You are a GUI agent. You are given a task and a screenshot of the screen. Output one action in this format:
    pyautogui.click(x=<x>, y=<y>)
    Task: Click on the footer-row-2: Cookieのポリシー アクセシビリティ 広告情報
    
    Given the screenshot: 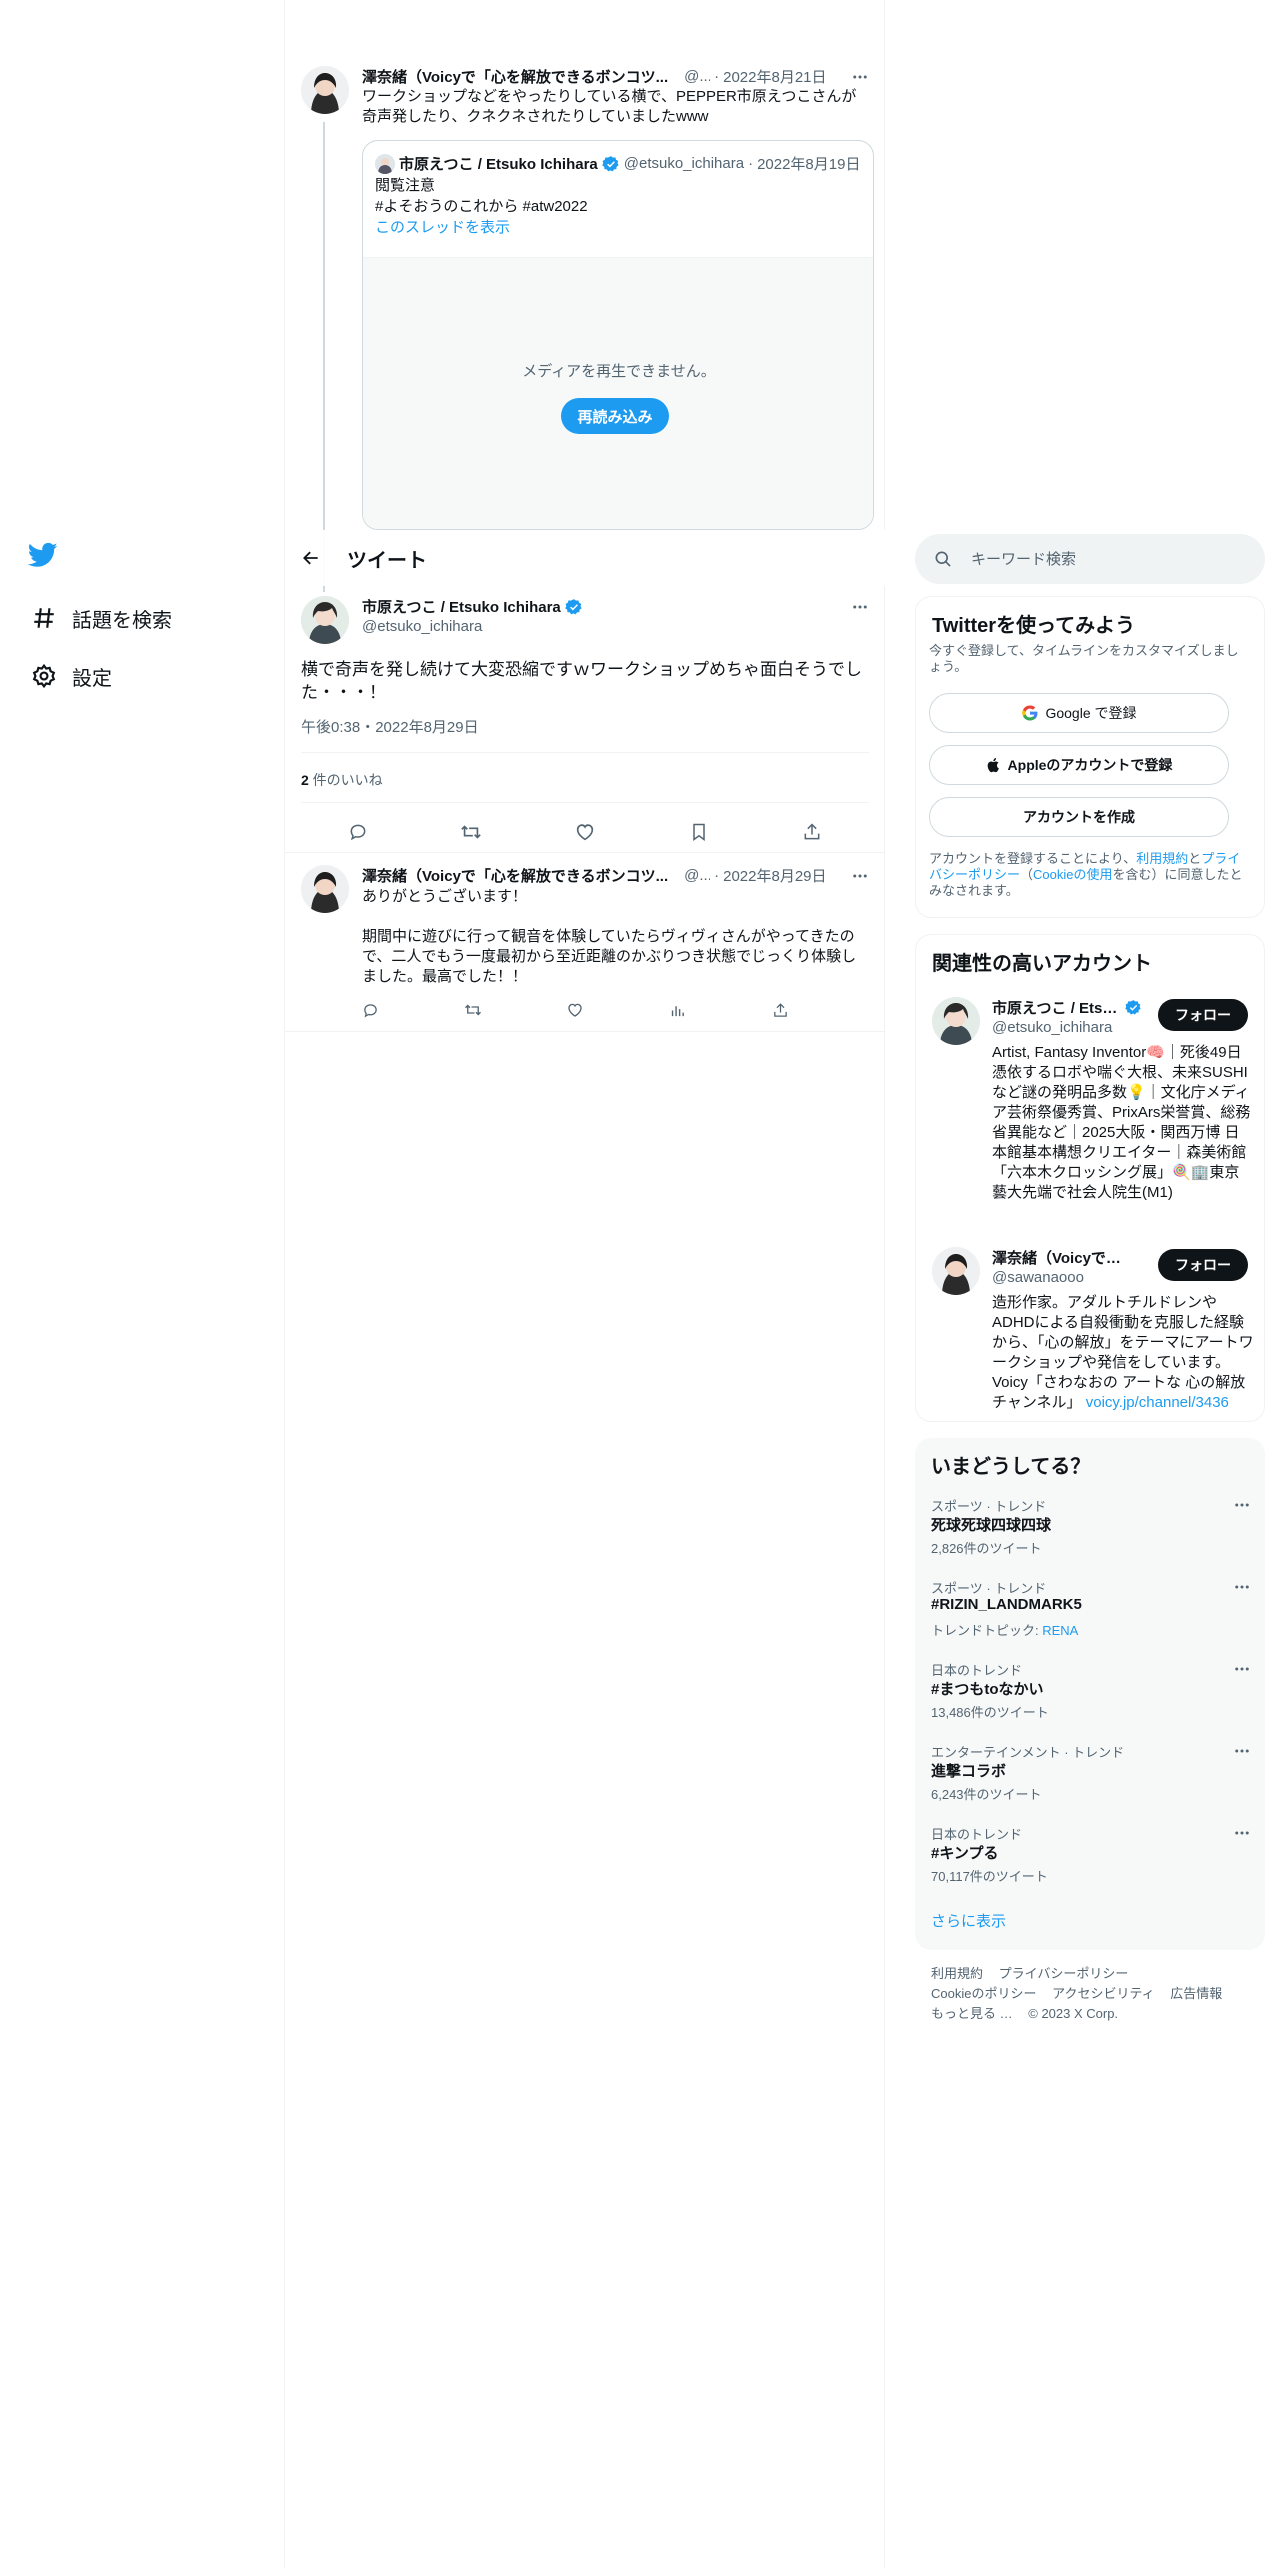 What is the action you would take?
    pyautogui.click(x=1096, y=1994)
    